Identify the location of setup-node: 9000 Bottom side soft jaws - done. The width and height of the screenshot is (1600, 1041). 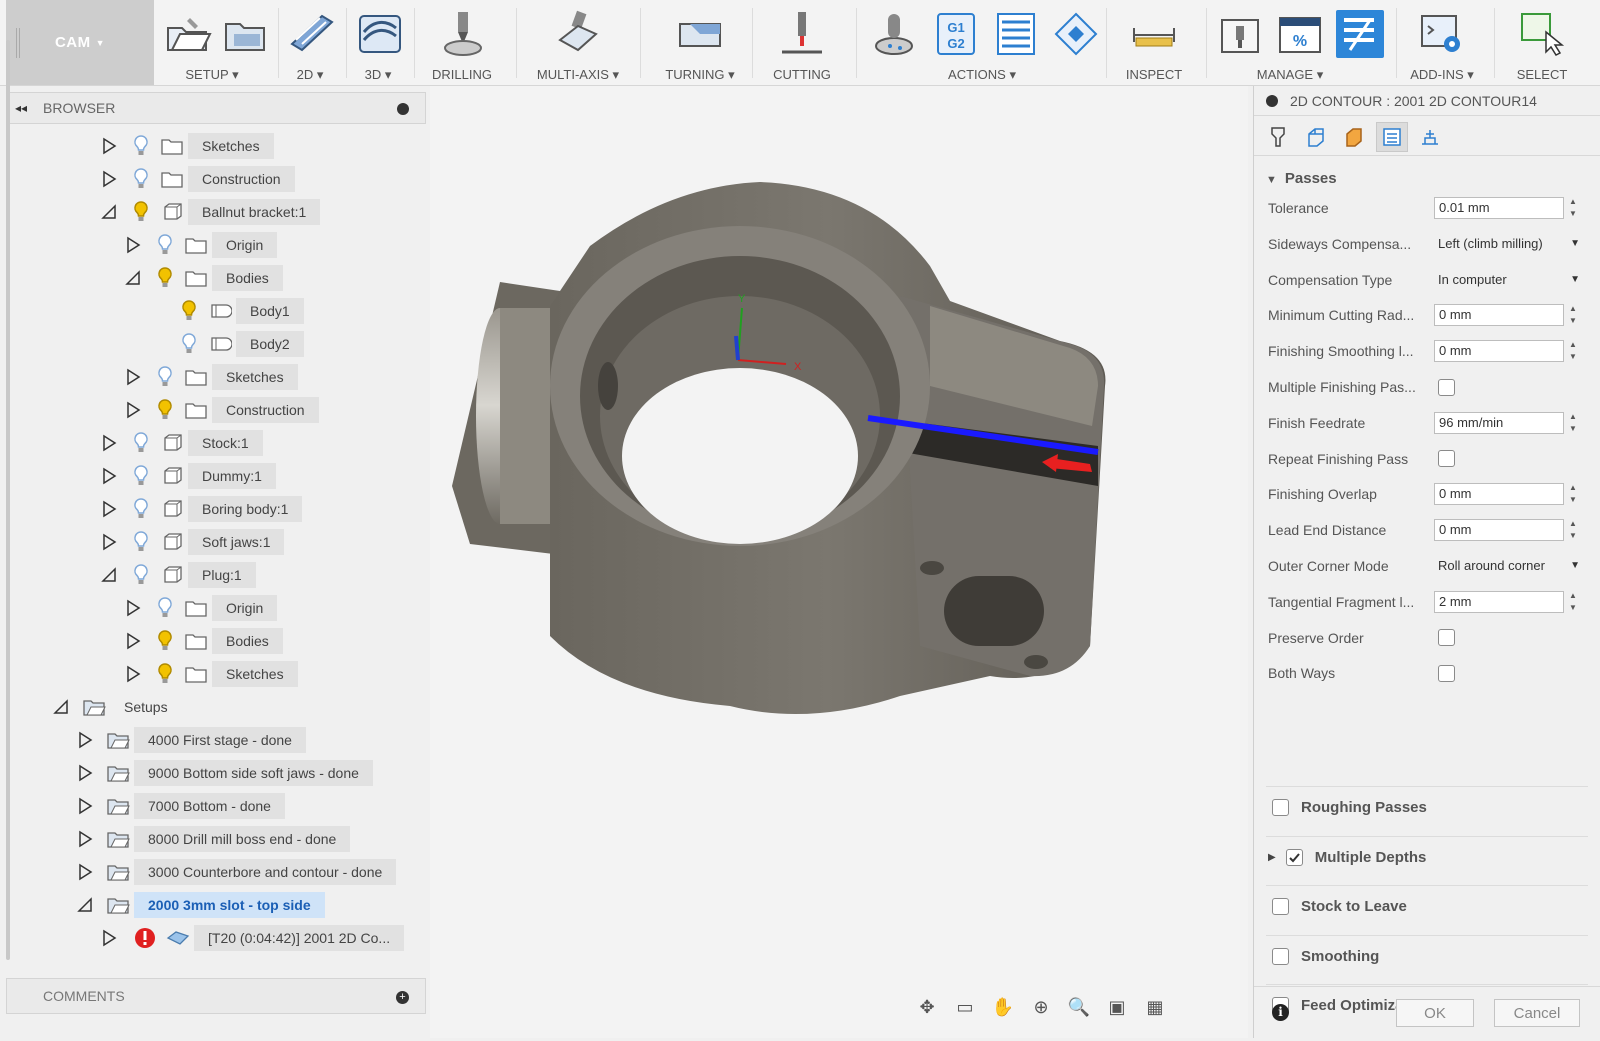
(224, 773).